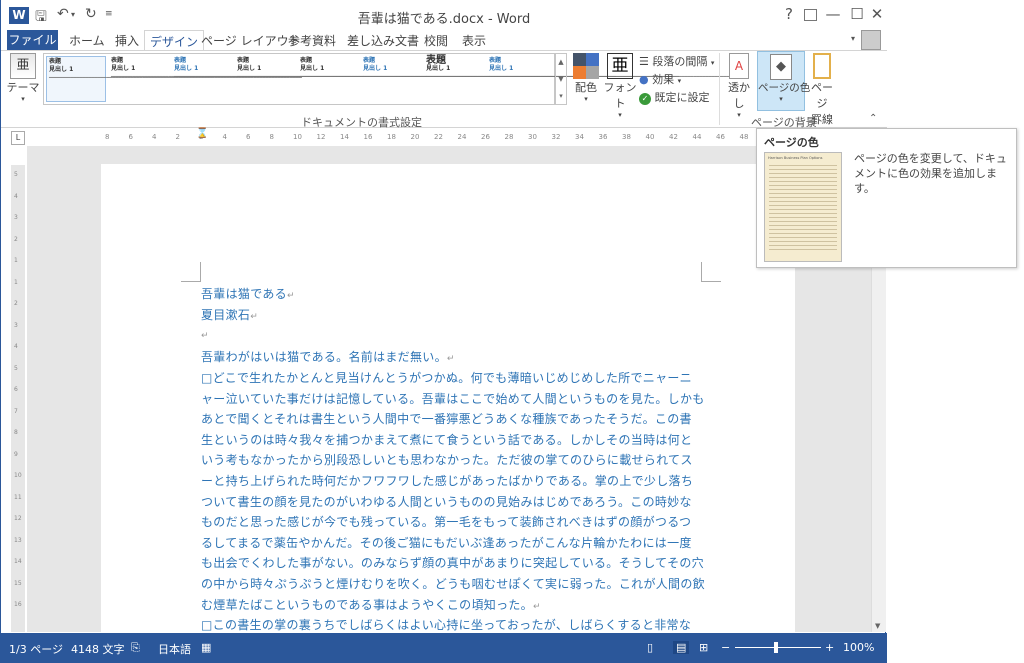 Image resolution: width=1024 pixels, height=663 pixels. I want to click on tab-design: デザイン, so click(174, 40).